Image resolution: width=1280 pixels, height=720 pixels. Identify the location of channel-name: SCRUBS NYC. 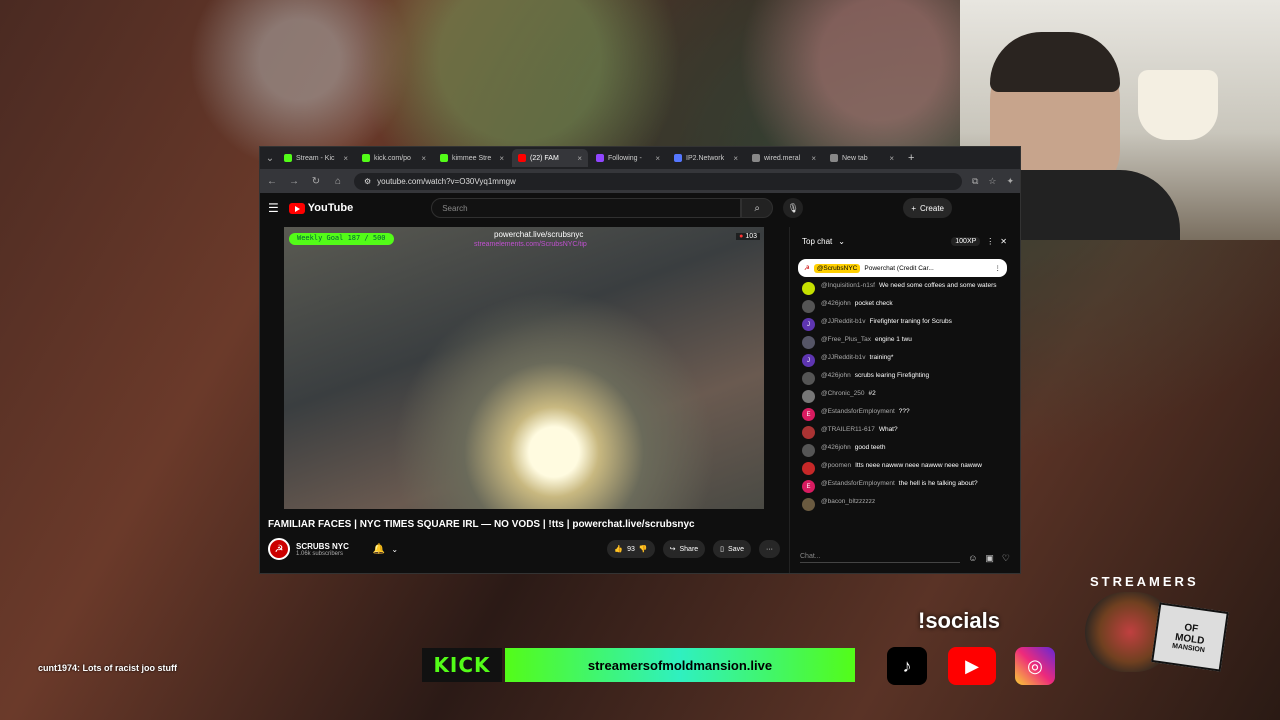
(322, 546).